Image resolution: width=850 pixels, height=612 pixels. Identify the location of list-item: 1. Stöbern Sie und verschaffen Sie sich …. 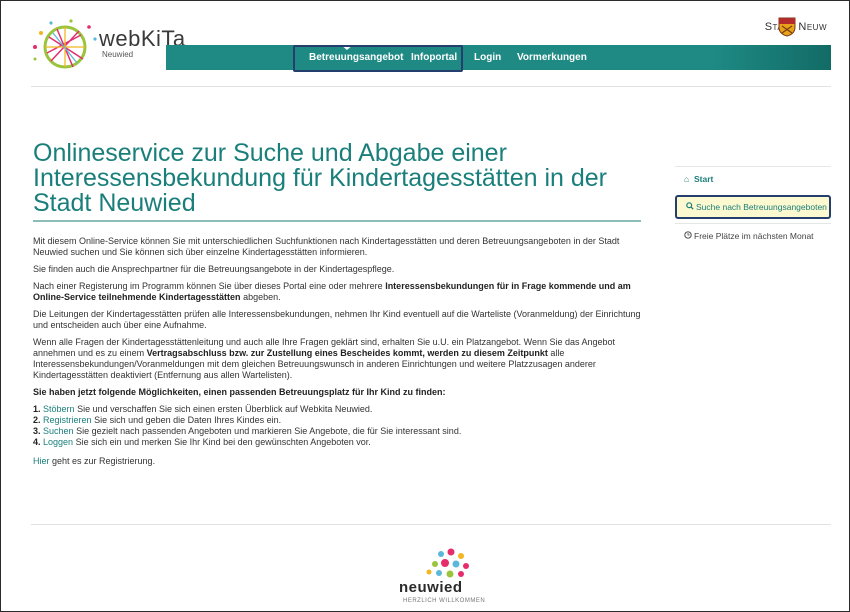
(339, 409).